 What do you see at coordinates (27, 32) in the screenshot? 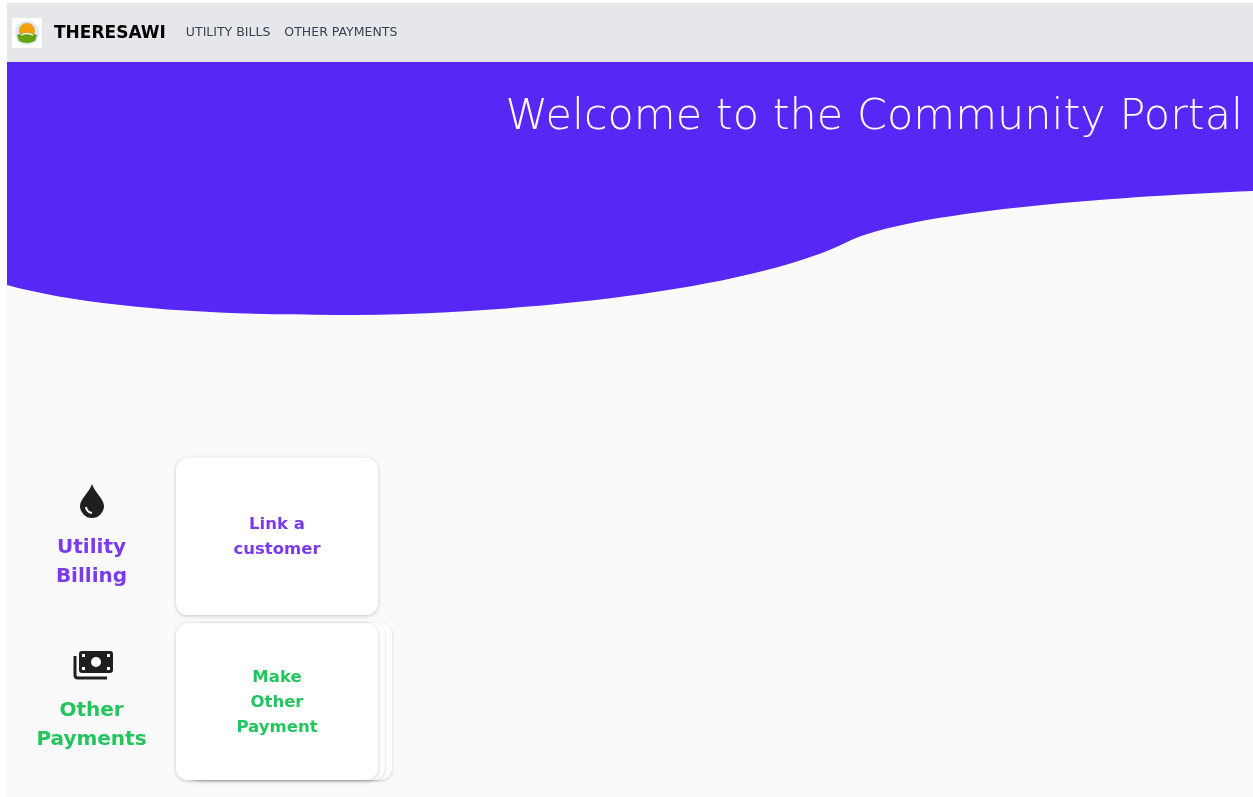
I see `logo-icon` at bounding box center [27, 32].